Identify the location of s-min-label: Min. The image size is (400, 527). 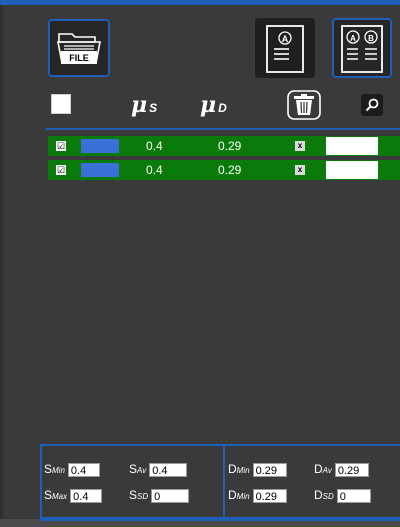
(58, 470).